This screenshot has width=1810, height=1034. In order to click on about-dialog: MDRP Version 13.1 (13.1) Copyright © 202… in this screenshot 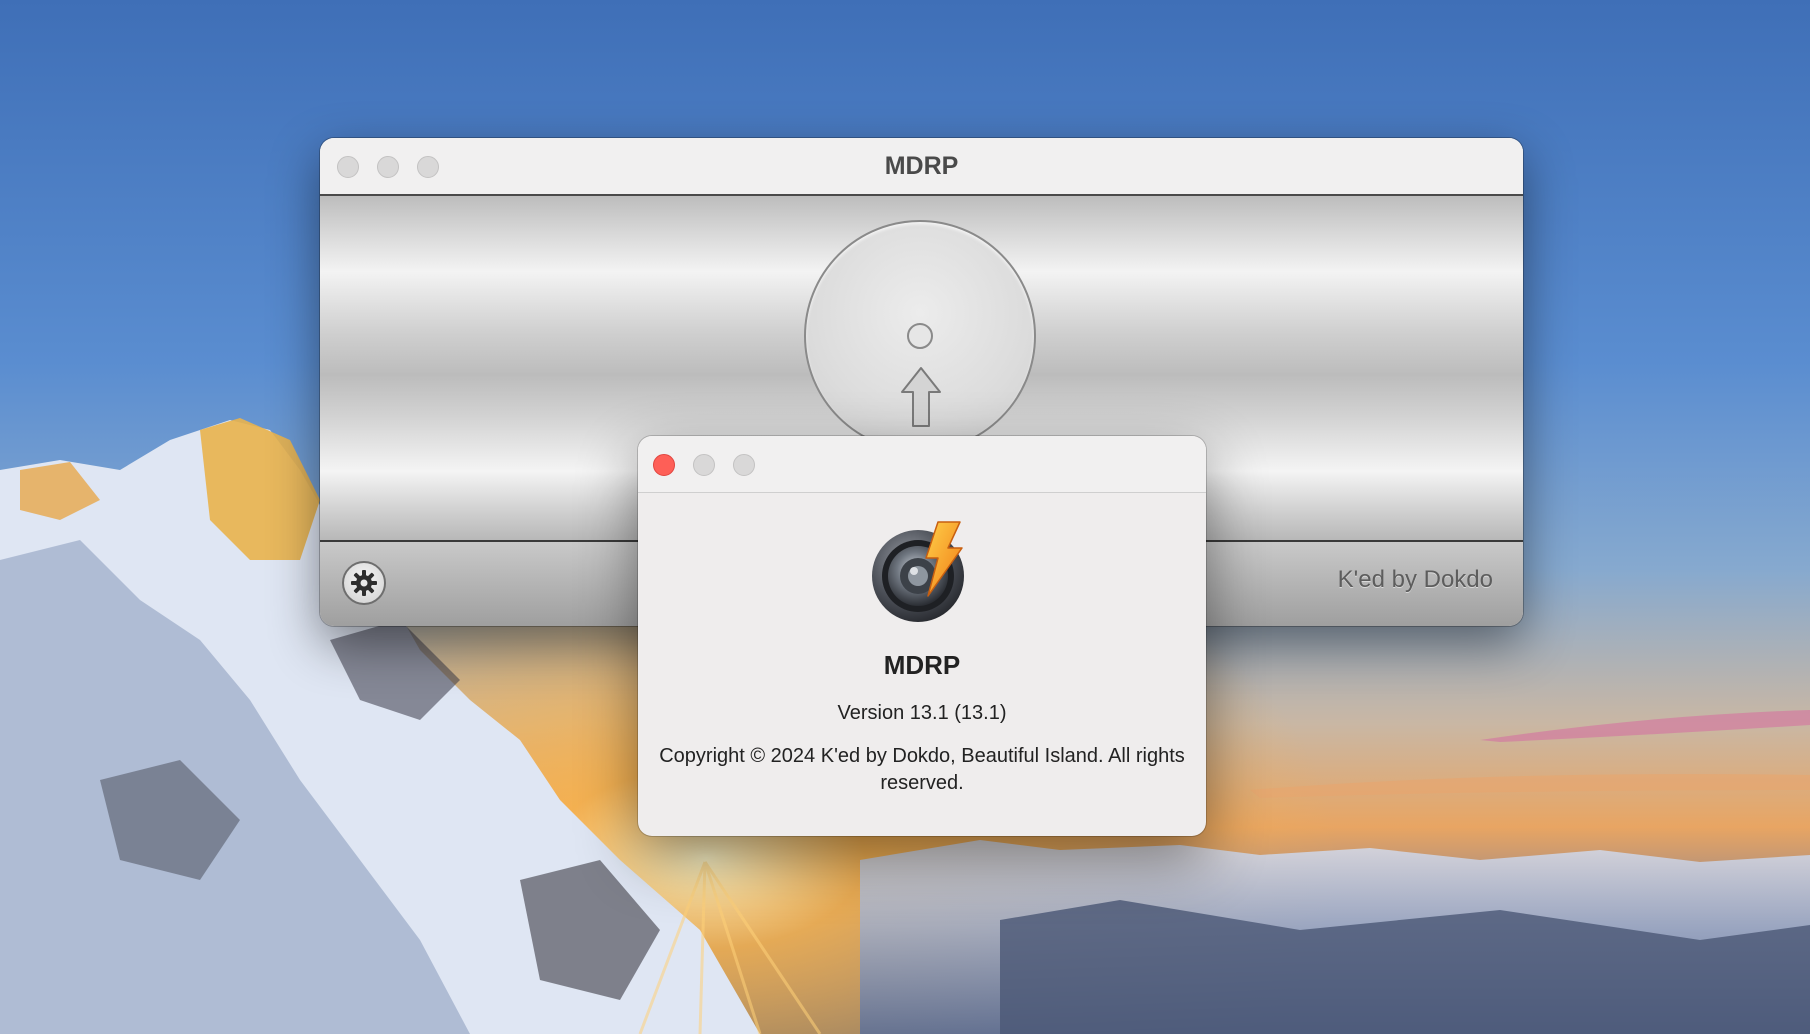, I will do `click(922, 636)`.